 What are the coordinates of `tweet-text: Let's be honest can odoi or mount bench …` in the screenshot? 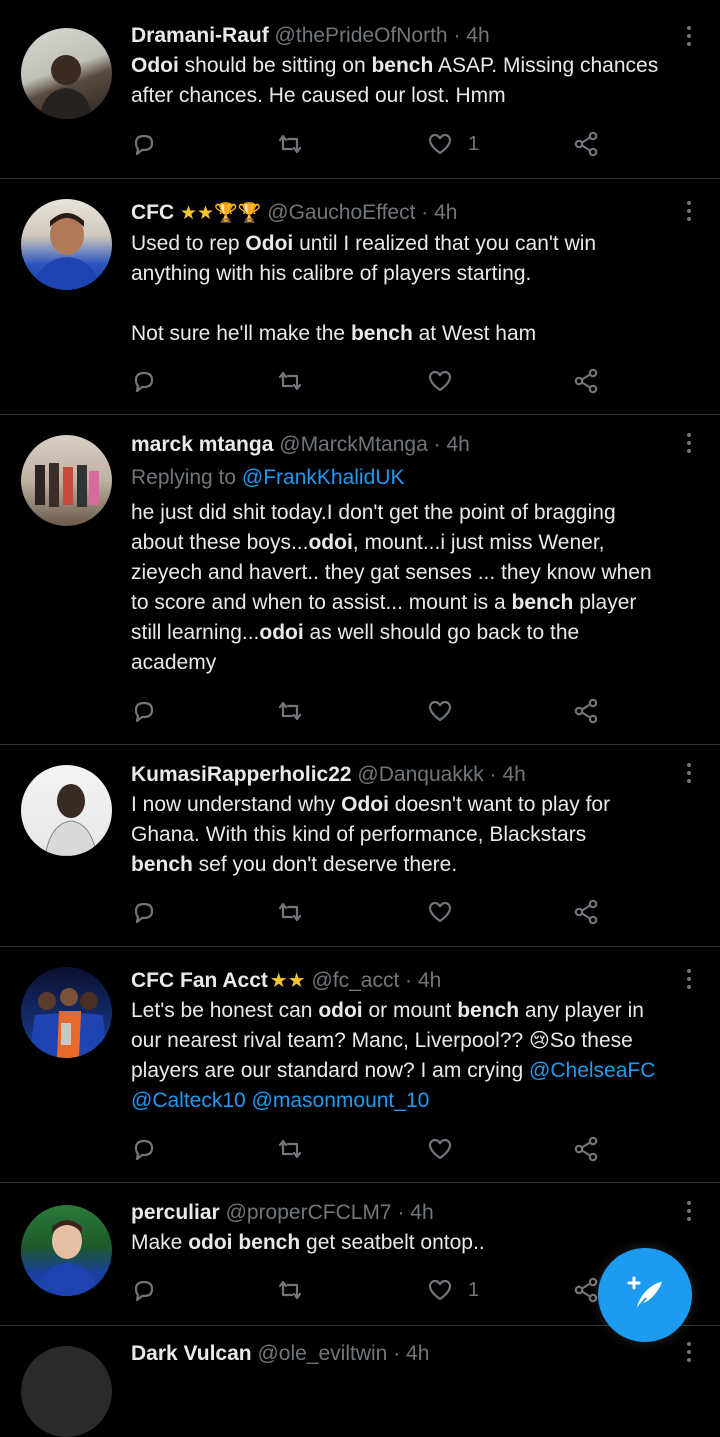 It's located at (405, 1056).